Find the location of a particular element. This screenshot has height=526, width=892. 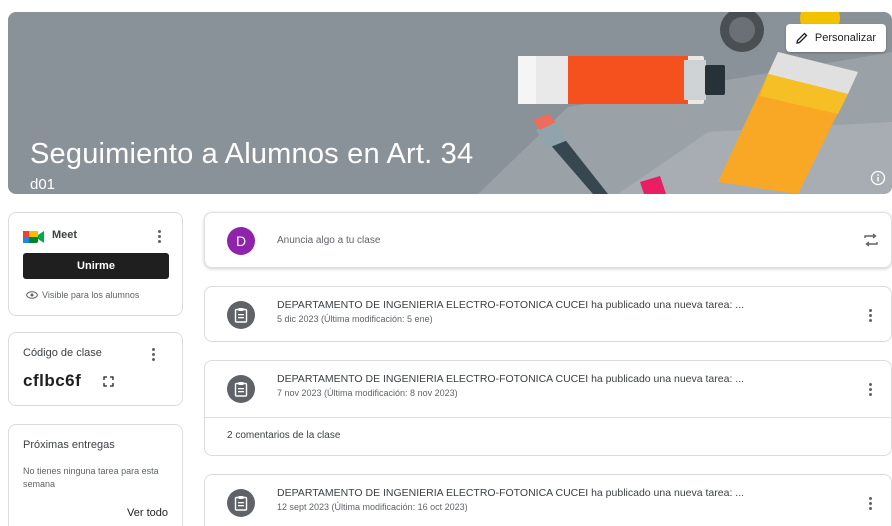

upcoming-title: Próximas entregas is located at coordinates (69, 445).